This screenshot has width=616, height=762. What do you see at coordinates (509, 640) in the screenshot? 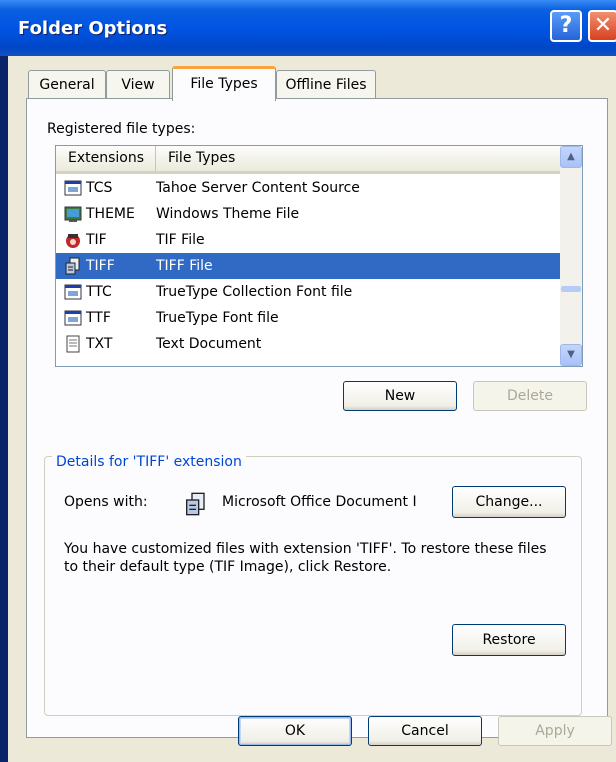
I see `restore-button: Restore` at bounding box center [509, 640].